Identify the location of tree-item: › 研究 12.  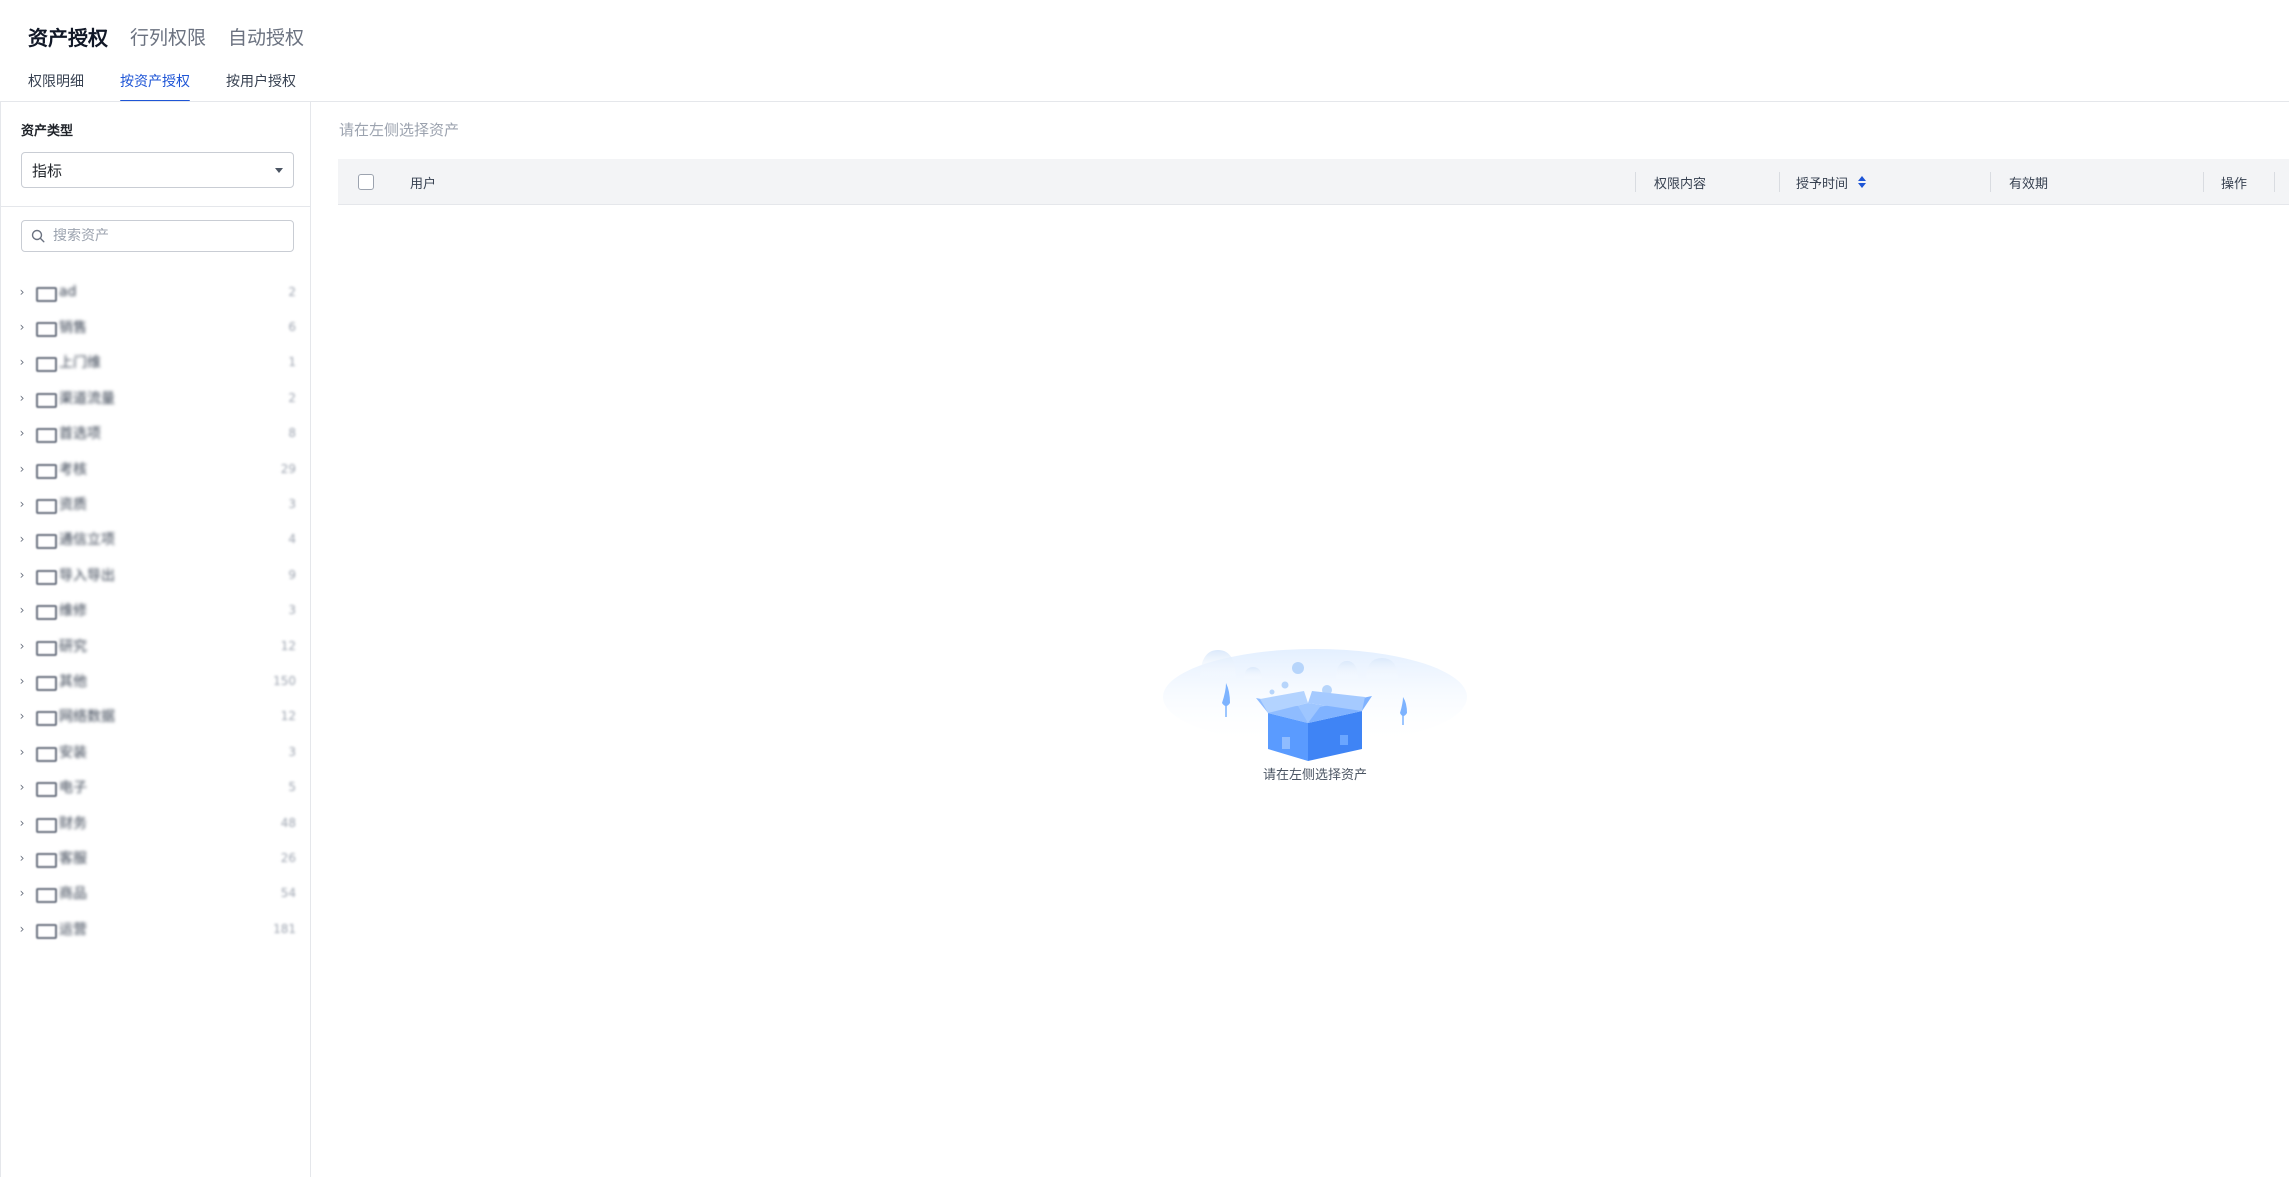
(155, 645).